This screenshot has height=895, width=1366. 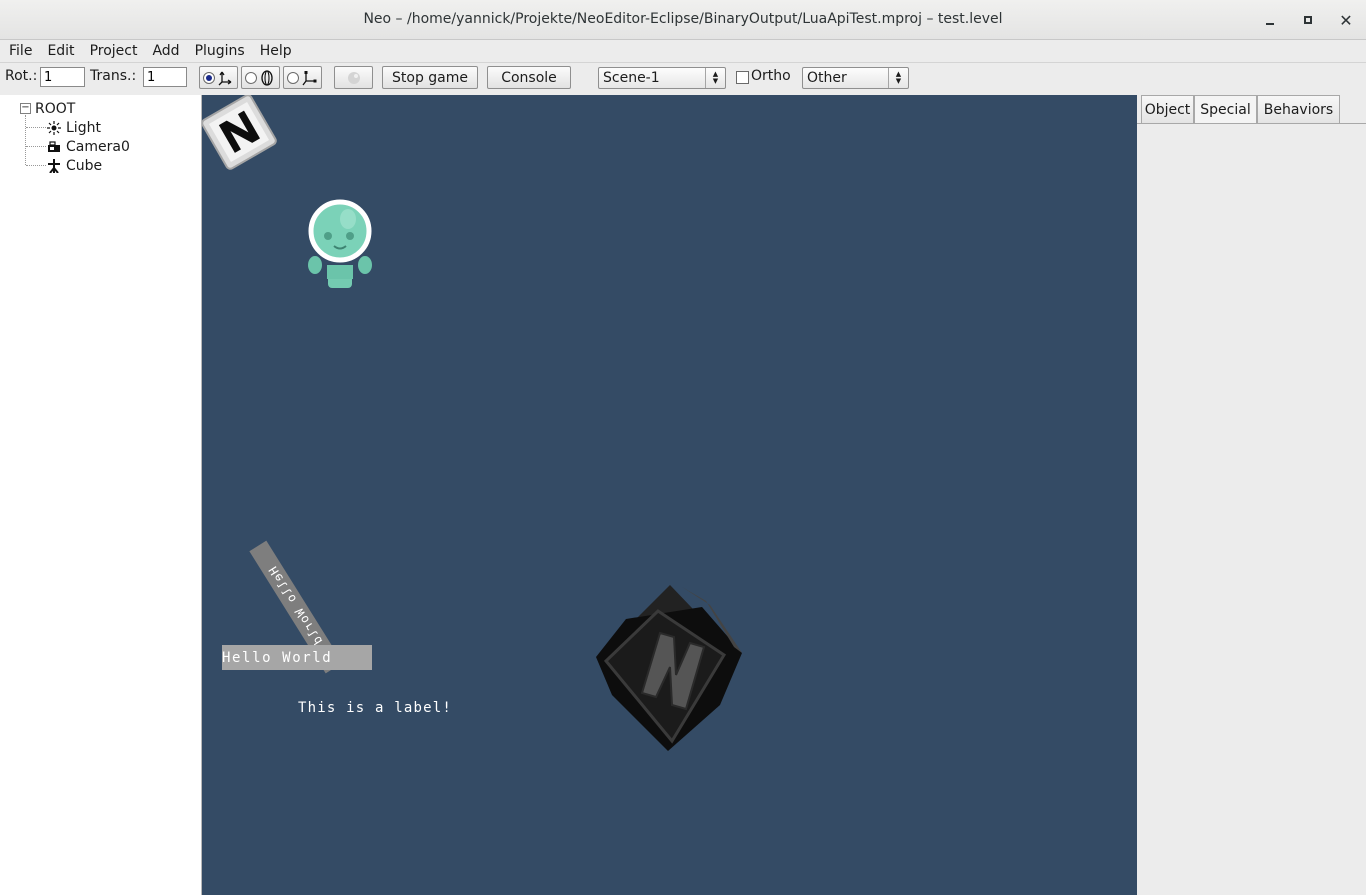 I want to click on tree-root: ROOT, so click(x=55, y=108).